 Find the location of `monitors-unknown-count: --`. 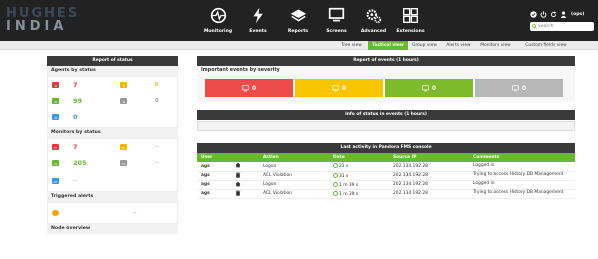

monitors-unknown-count: -- is located at coordinates (157, 163).